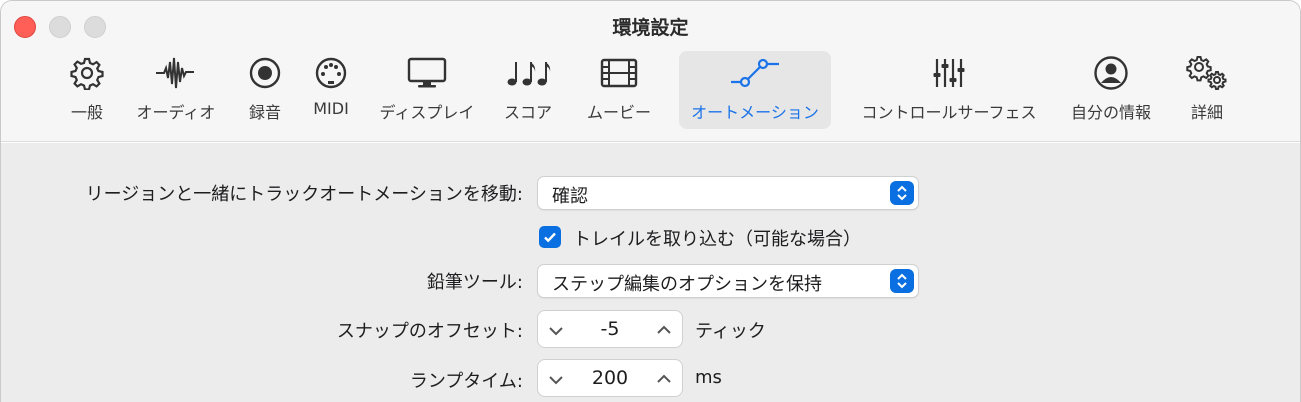 The image size is (1301, 402). I want to click on include-trail-checkbox, so click(550, 237).